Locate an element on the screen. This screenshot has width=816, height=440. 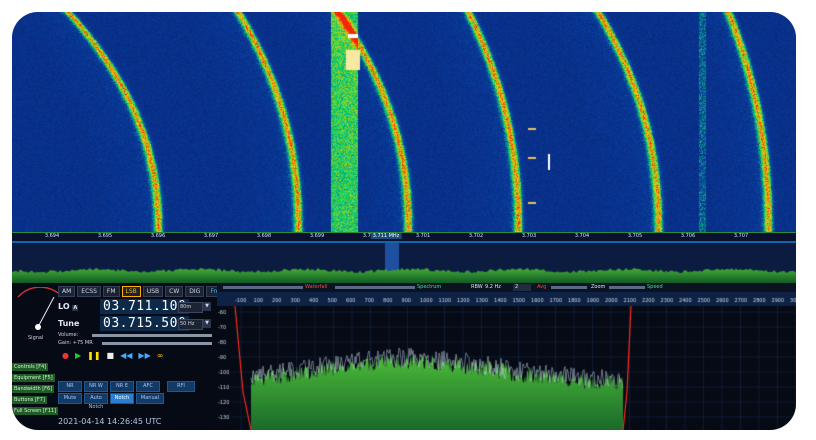
manual-button: Manual is located at coordinates (150, 398).